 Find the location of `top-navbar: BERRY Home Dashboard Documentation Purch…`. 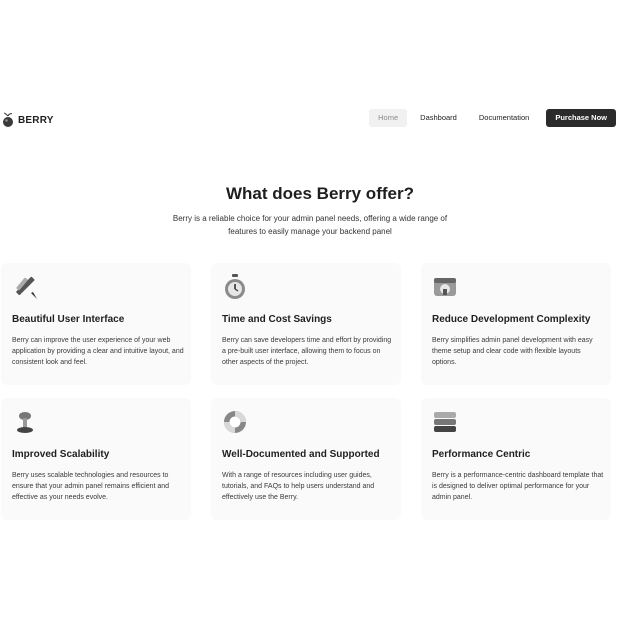

top-navbar: BERRY Home Dashboard Documentation Purch… is located at coordinates (320, 120).